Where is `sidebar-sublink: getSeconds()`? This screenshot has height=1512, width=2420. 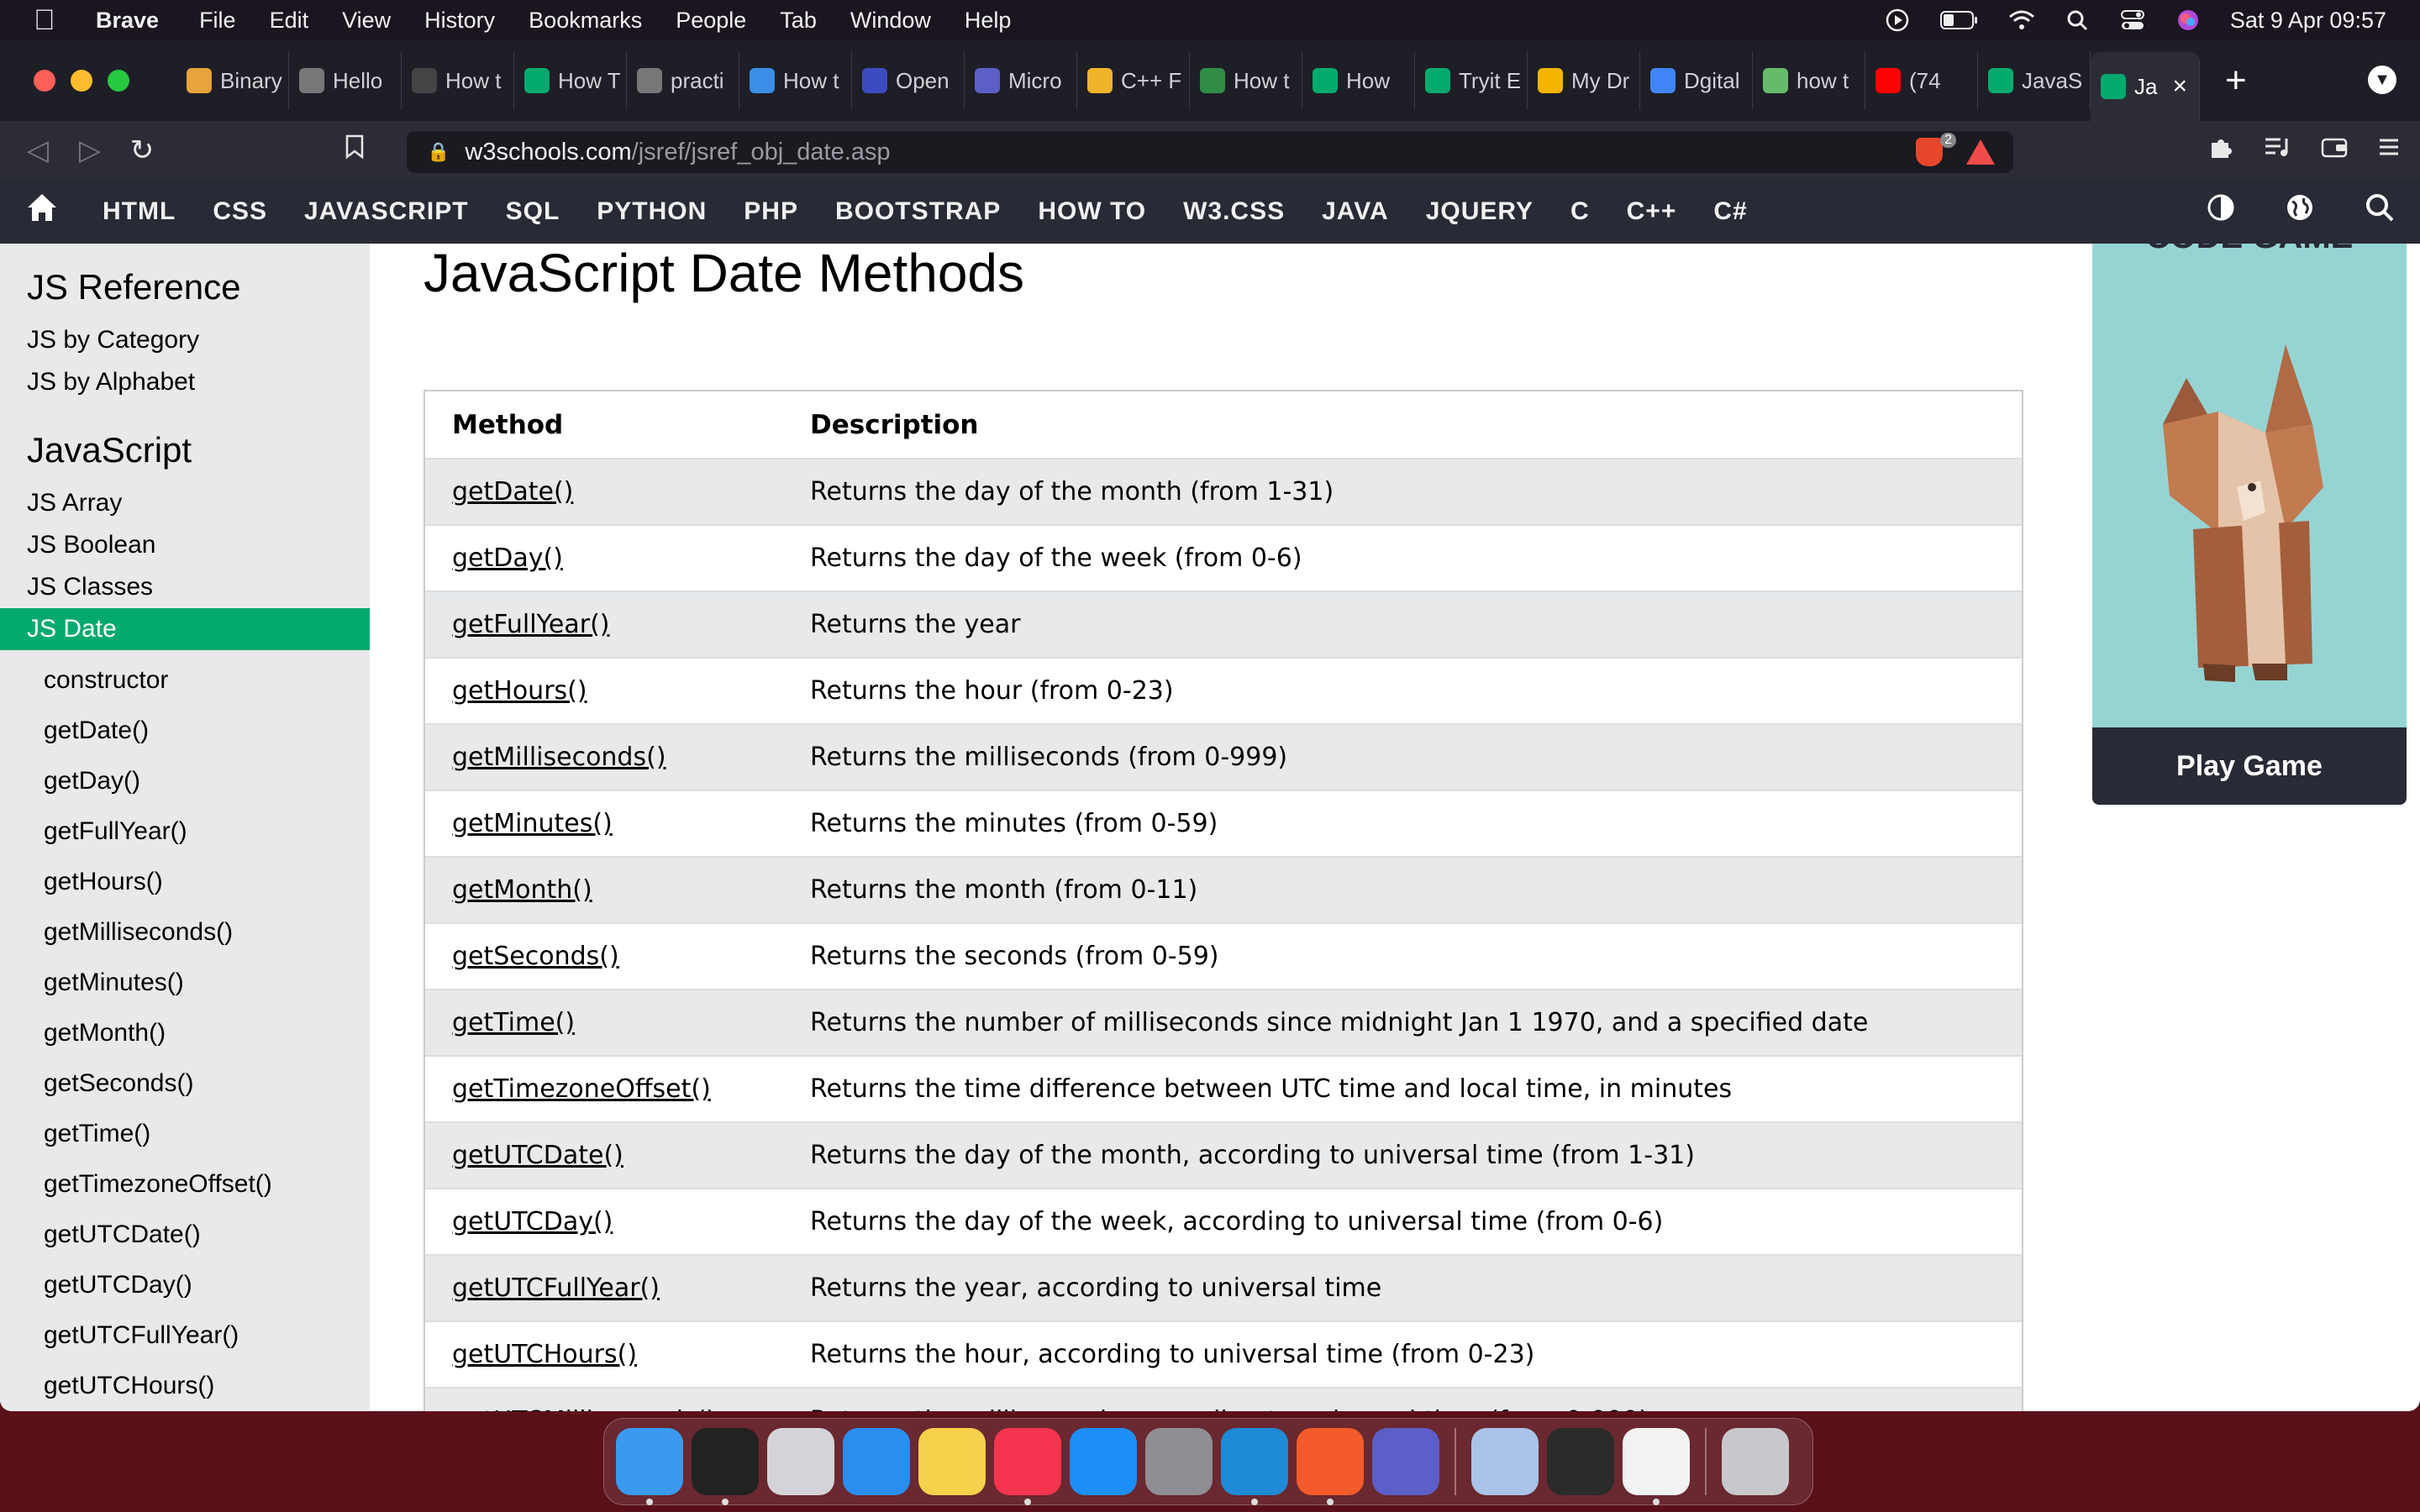
sidebar-sublink: getSeconds() is located at coordinates (185, 1083).